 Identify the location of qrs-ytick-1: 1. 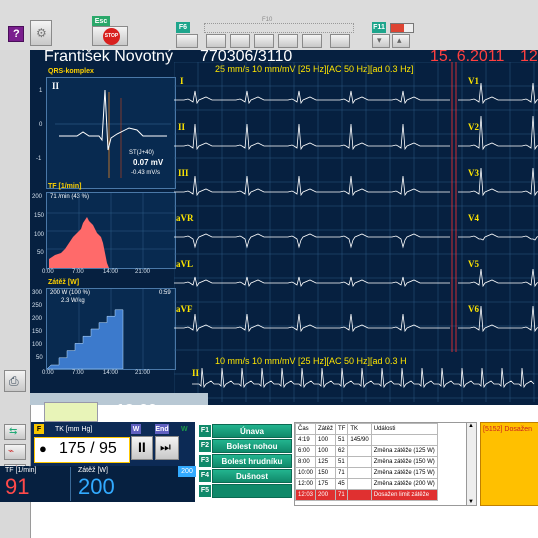
(41, 91).